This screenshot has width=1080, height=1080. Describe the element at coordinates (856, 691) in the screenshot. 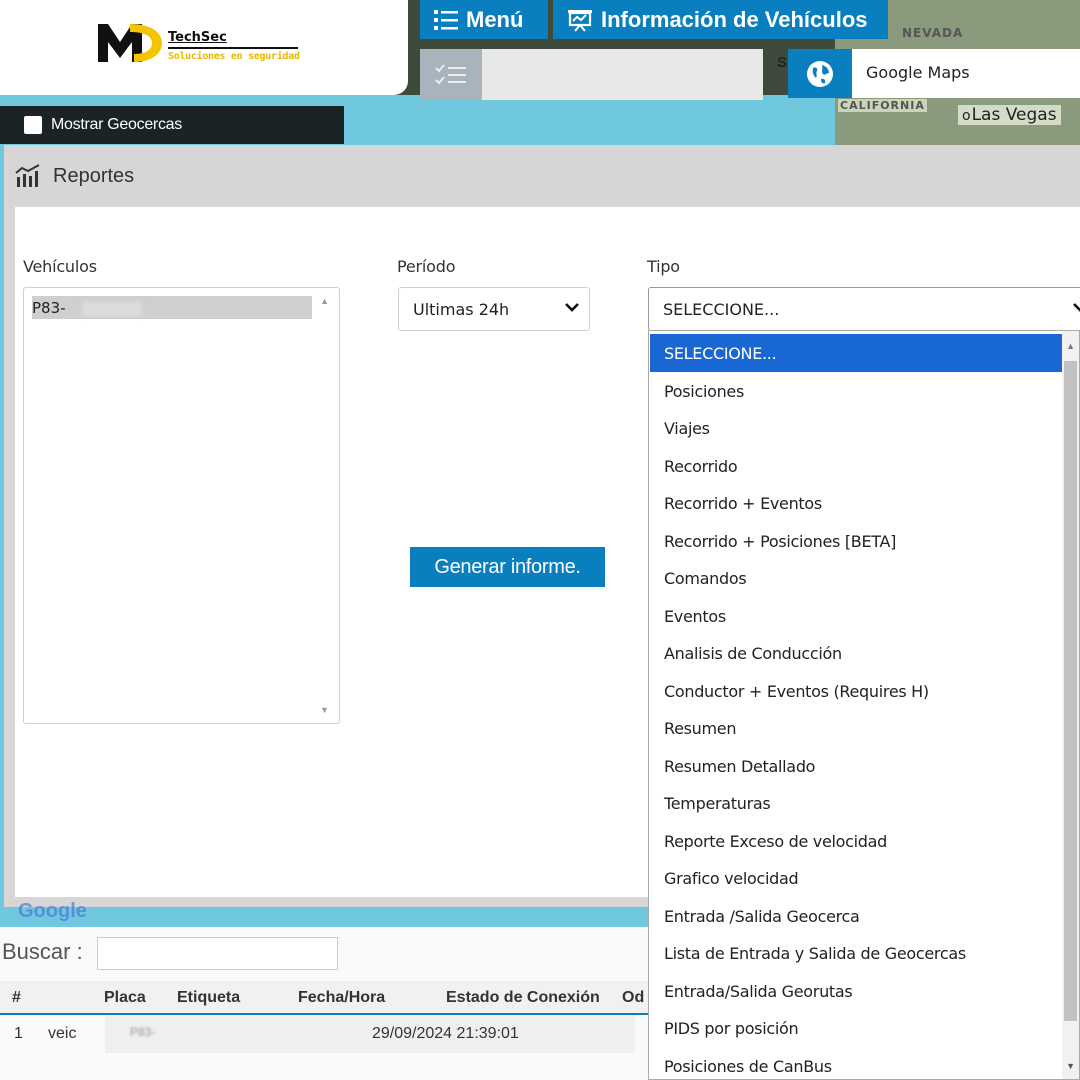

I see `dropdown-option: Conductor + Eventos (Requires H)` at that location.